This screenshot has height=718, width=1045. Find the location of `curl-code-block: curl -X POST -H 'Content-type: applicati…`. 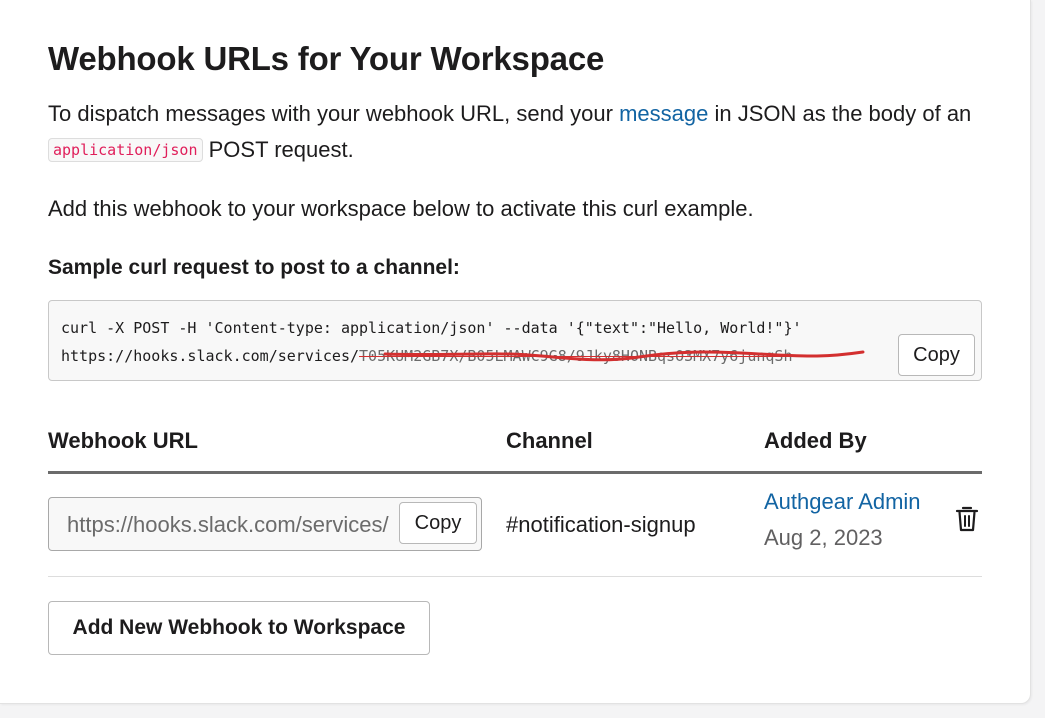

curl-code-block: curl -X POST -H 'Content-type: applicati… is located at coordinates (515, 340).